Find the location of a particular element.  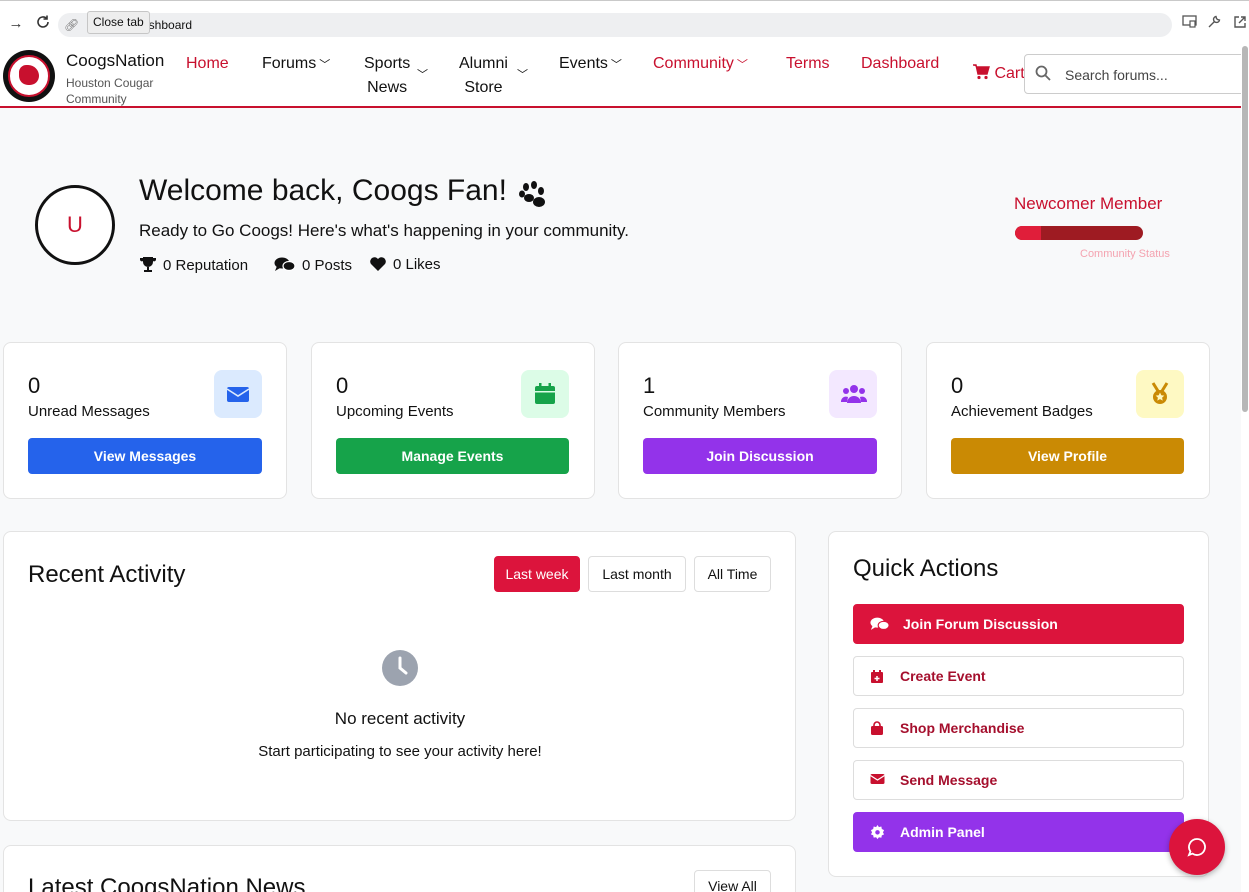

cart-icon is located at coordinates (981, 72).